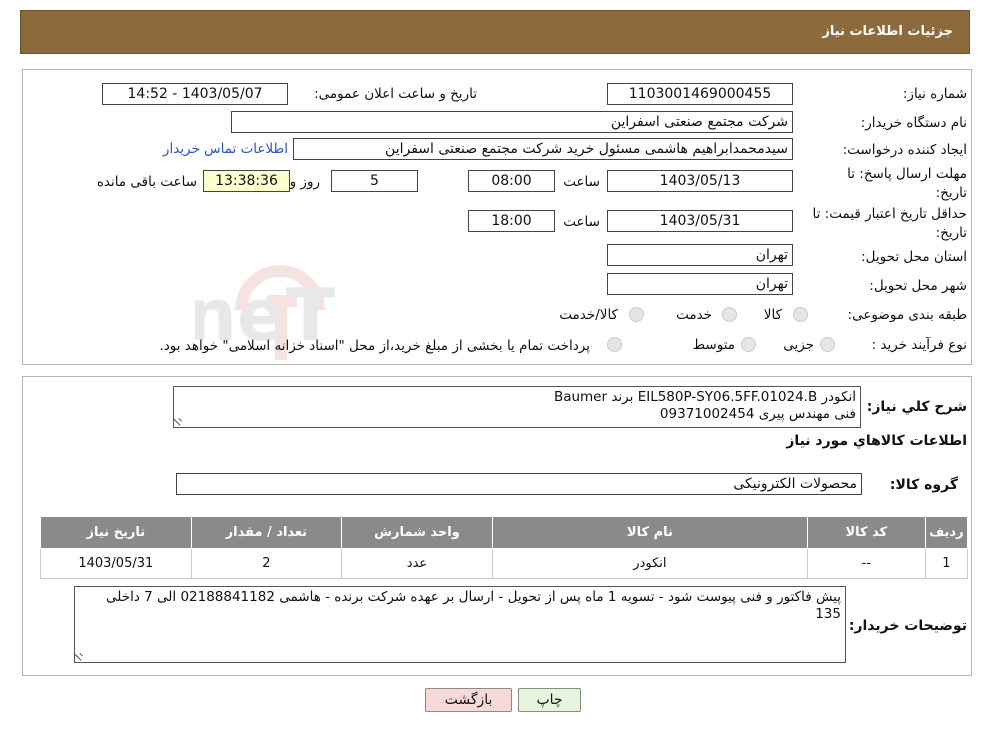  I want to click on buyer-notes-label: توضیحات خریدار:, so click(907, 626).